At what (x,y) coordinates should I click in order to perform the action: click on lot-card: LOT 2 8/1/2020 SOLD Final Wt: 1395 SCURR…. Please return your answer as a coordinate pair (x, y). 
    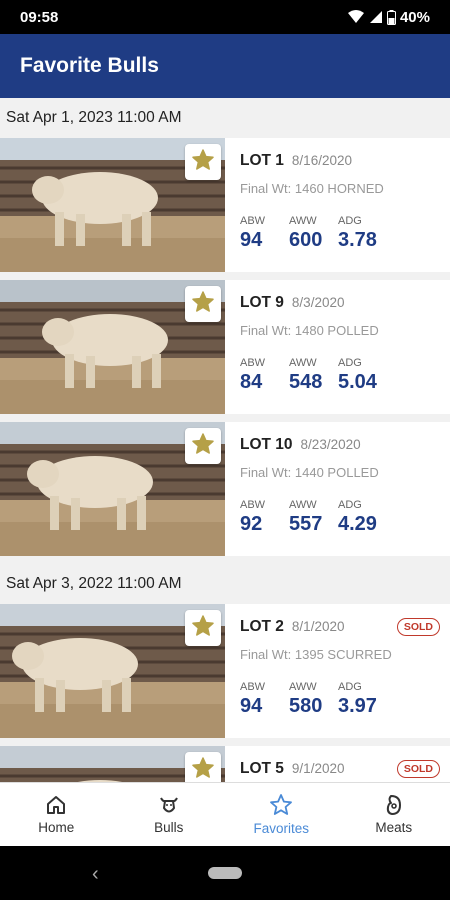
    Looking at the image, I should click on (225, 671).